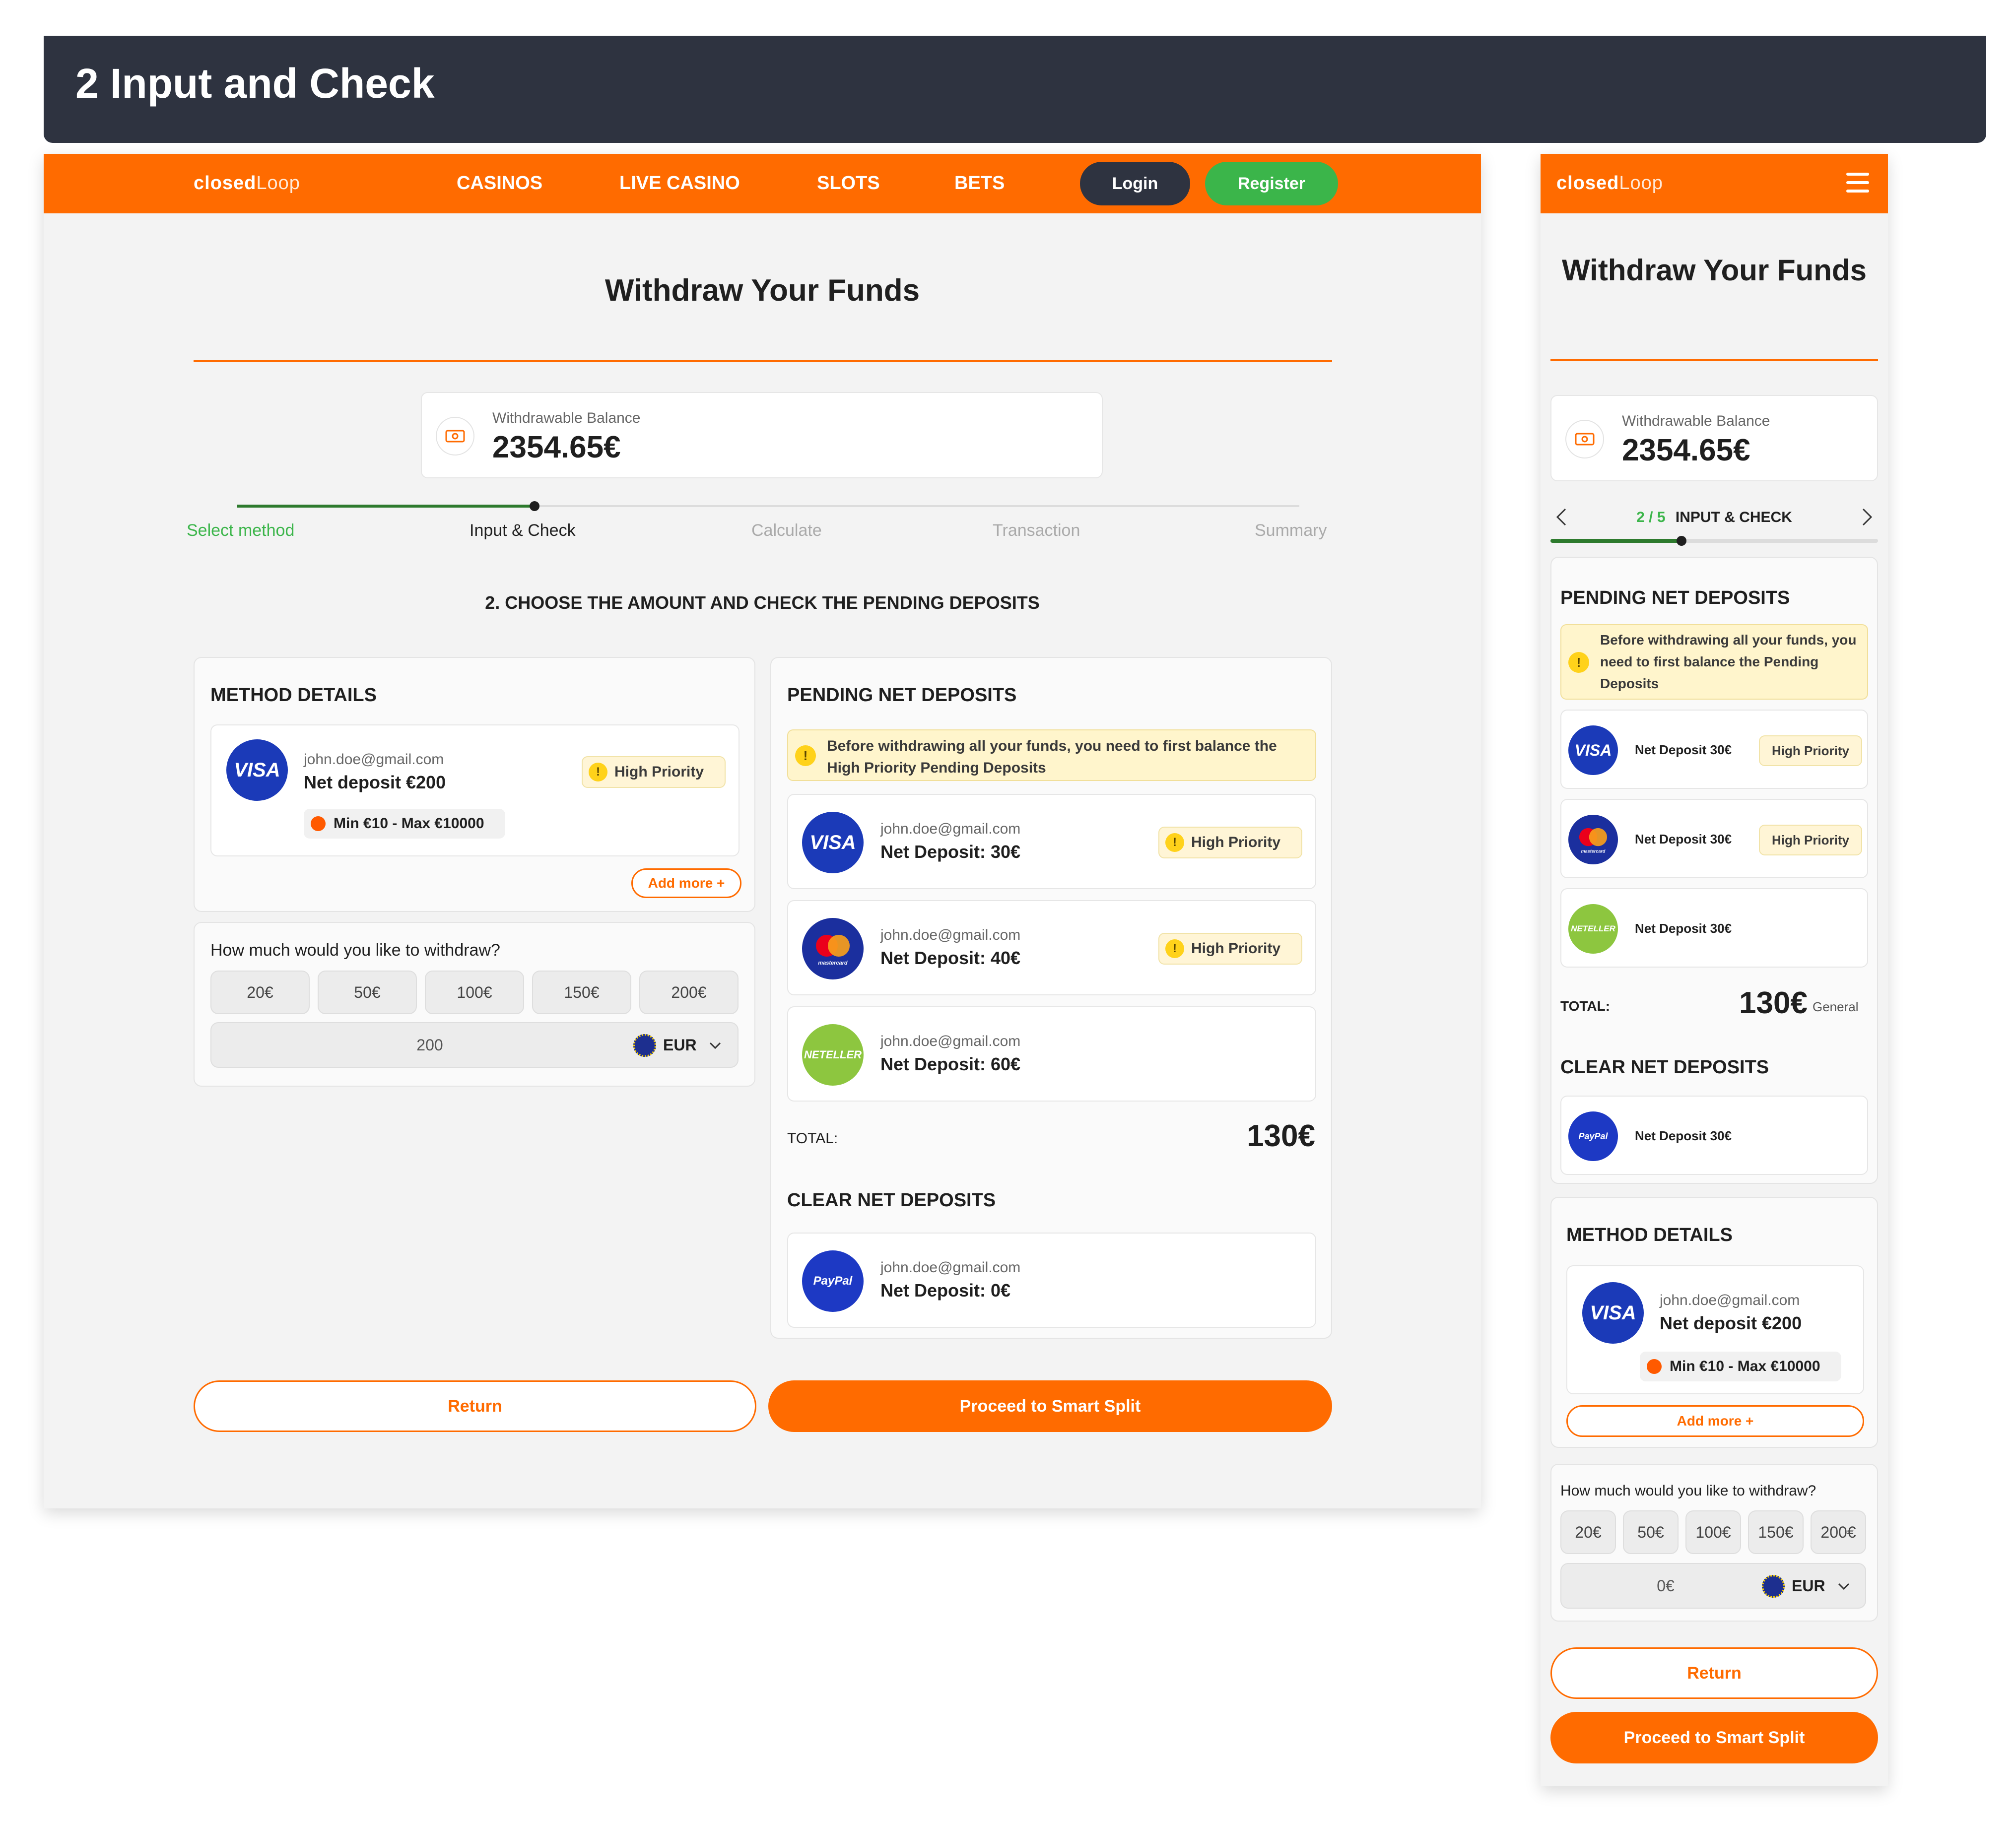 Image resolution: width=2016 pixels, height=1822 pixels. Describe the element at coordinates (534, 506) in the screenshot. I see `stepper-current-dot` at that location.